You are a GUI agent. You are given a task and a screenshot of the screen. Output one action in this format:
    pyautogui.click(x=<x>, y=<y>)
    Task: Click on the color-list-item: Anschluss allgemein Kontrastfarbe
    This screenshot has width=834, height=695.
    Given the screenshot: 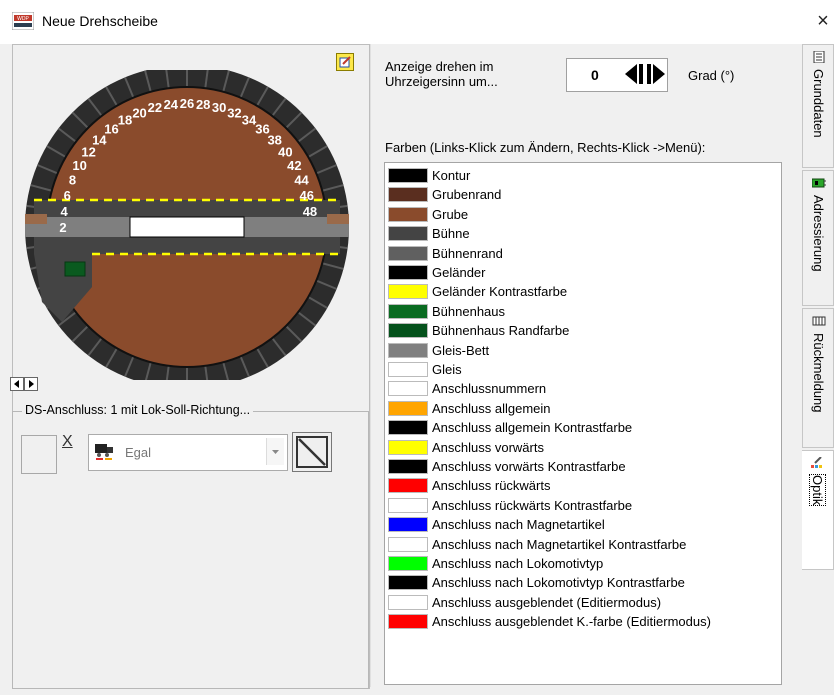 What is the action you would take?
    pyautogui.click(x=584, y=427)
    